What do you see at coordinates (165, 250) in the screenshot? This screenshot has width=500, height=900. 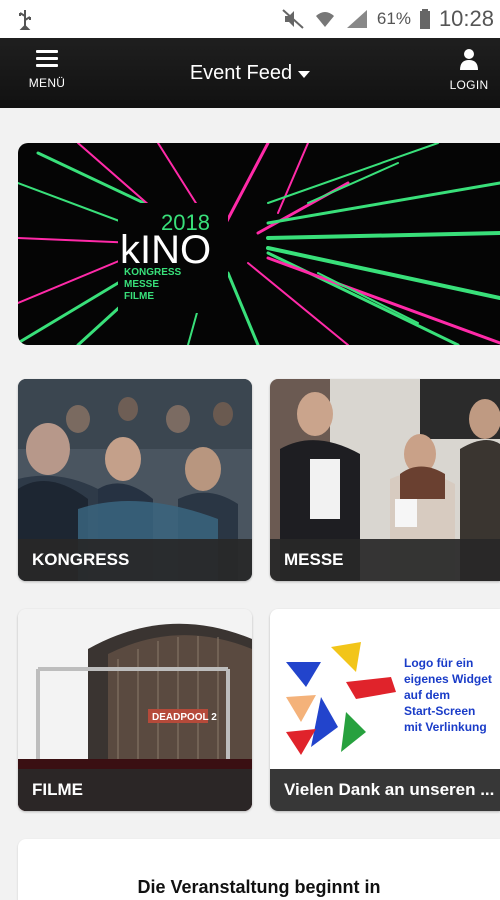 I see `banner-brand: kINO` at bounding box center [165, 250].